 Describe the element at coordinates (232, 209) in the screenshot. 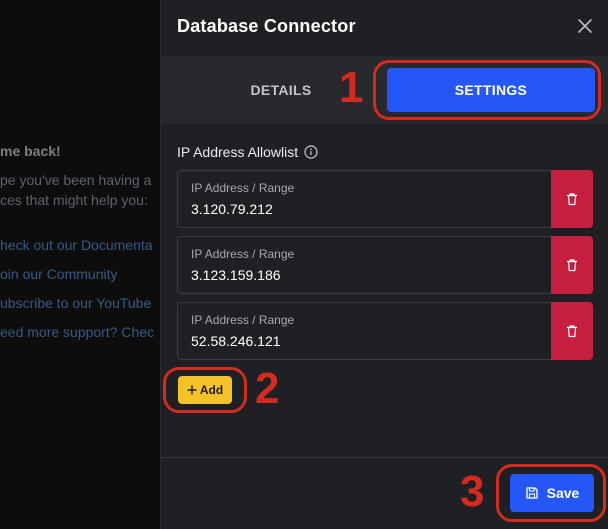

I see `ip-field-value: 3.120.79.212` at that location.